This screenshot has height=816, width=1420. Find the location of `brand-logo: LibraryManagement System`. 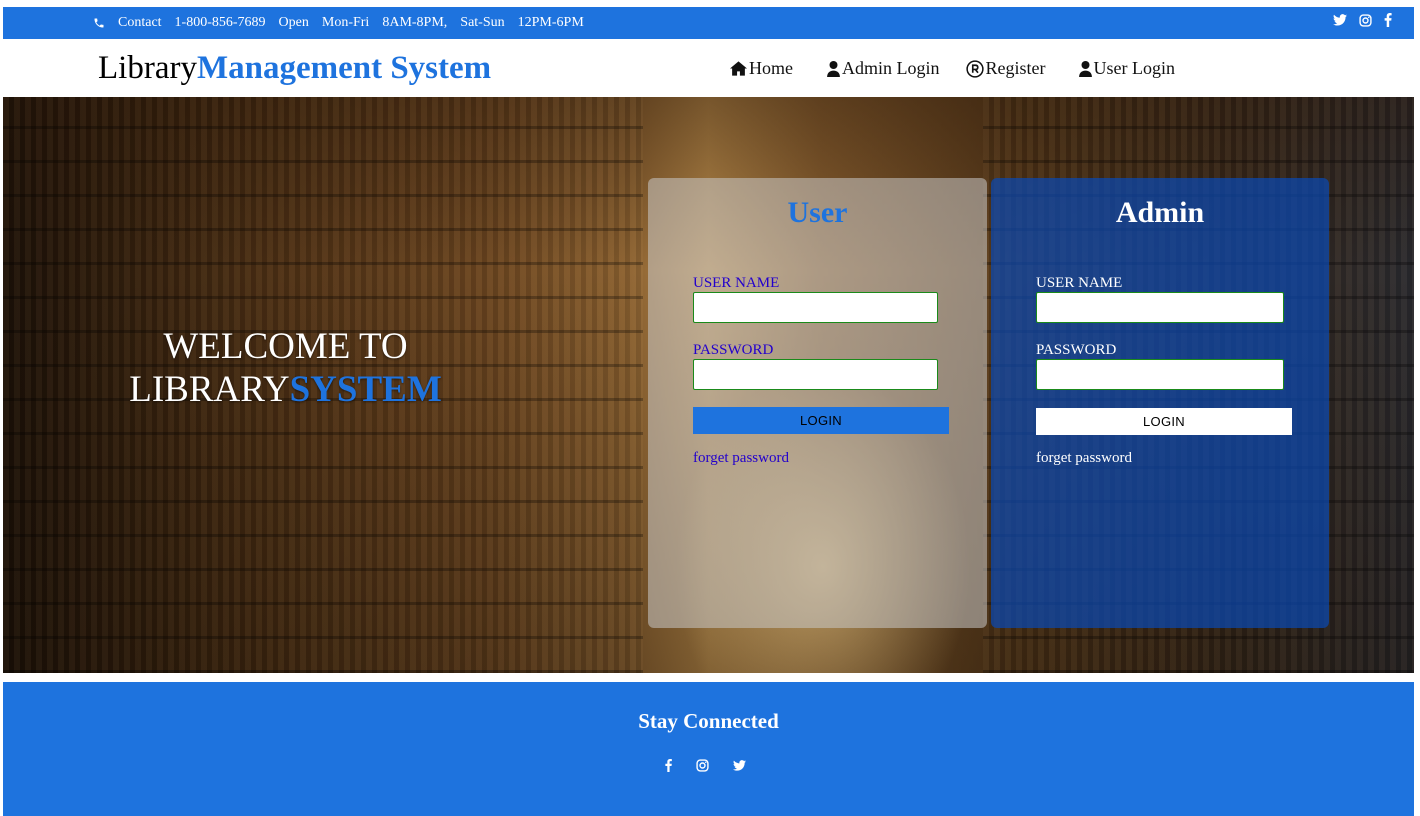

brand-logo: LibraryManagement System is located at coordinates (294, 68).